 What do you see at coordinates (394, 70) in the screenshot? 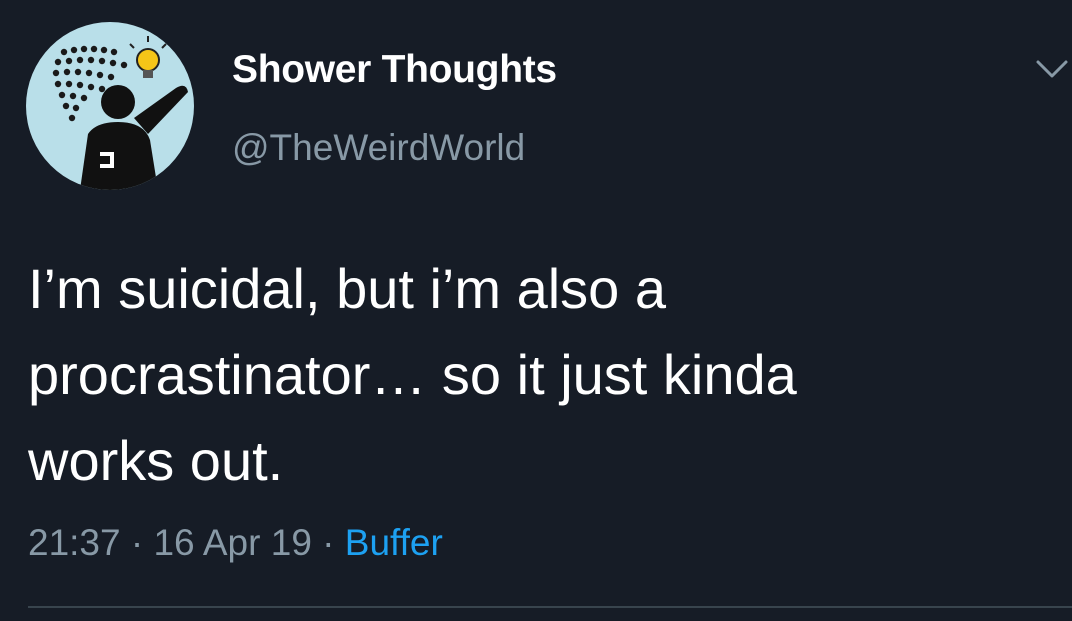
I see `display-name: Shower Thoughts` at bounding box center [394, 70].